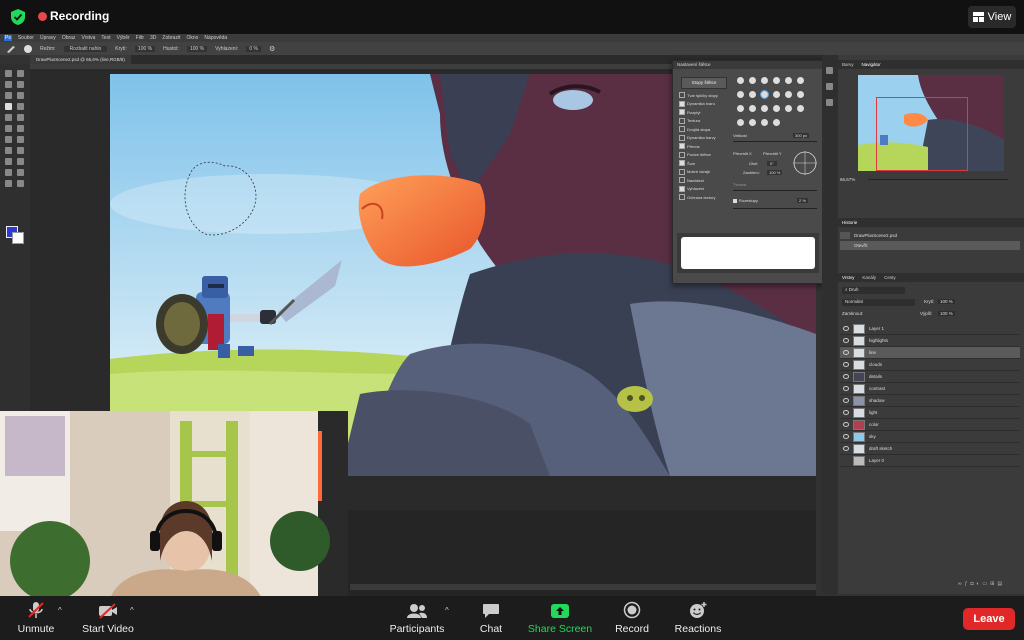  Describe the element at coordinates (775, 172) in the screenshot. I see `roundness-field: 100 %` at that location.